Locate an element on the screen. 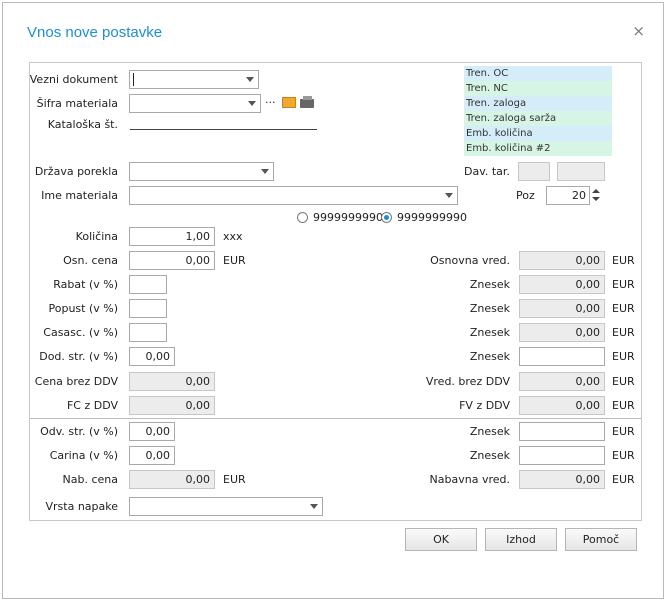 The height and width of the screenshot is (603, 668). znesek-rabat-unit: EUR is located at coordinates (623, 284).